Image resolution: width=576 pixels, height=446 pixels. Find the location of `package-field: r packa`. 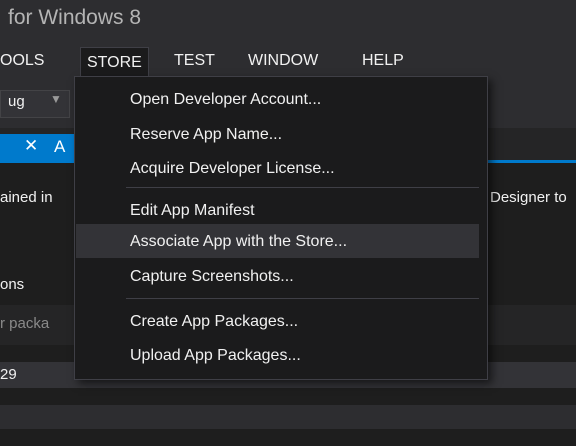

package-field: r packa is located at coordinates (24, 323).